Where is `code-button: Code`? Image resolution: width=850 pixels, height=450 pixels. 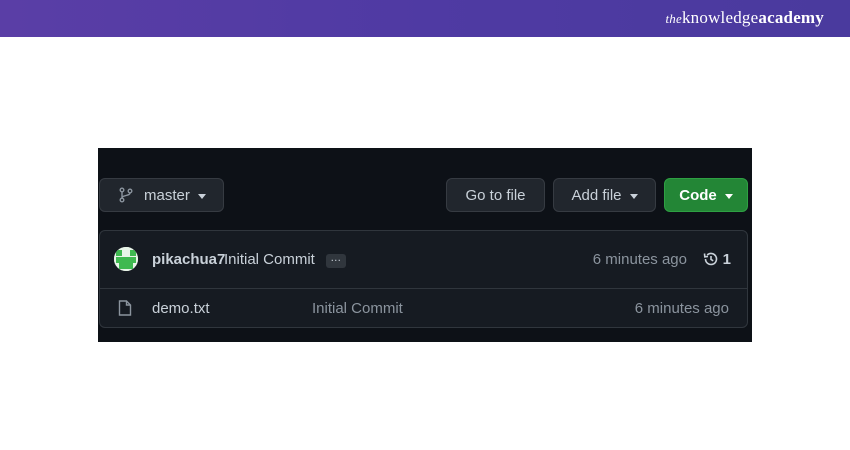
code-button: Code is located at coordinates (706, 195).